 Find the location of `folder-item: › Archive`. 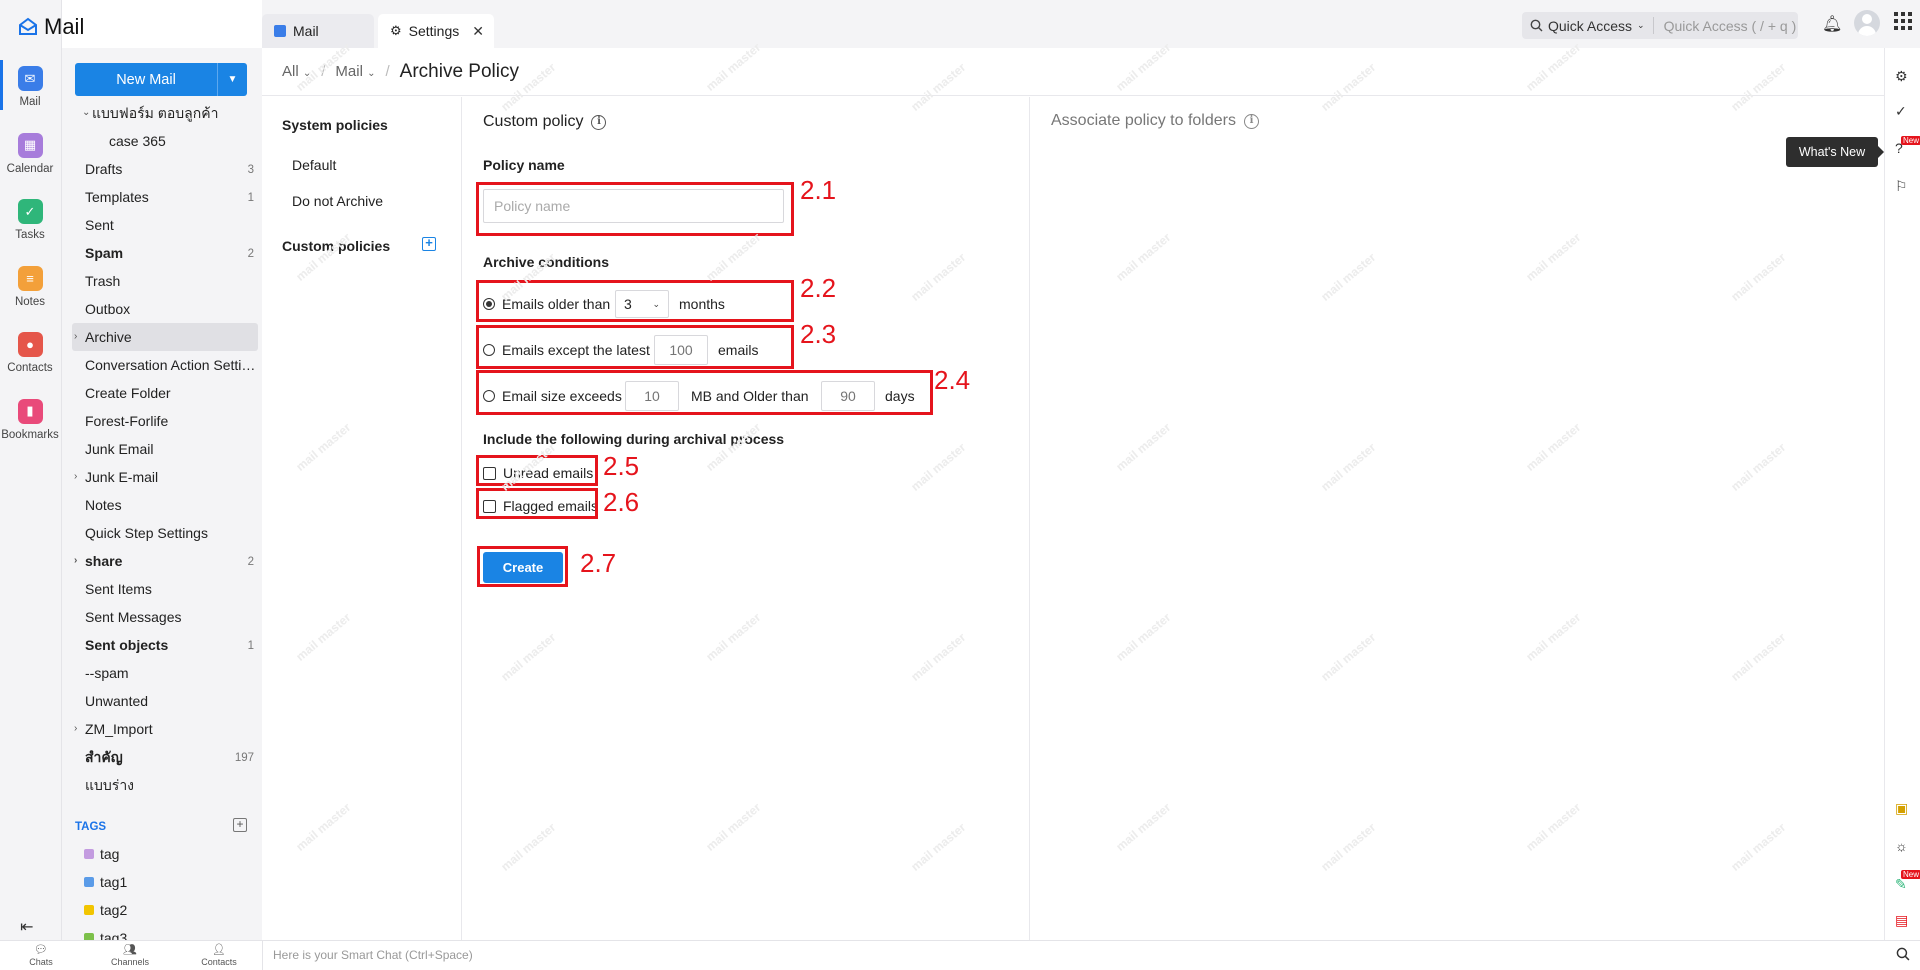

folder-item: › Archive is located at coordinates (165, 337).